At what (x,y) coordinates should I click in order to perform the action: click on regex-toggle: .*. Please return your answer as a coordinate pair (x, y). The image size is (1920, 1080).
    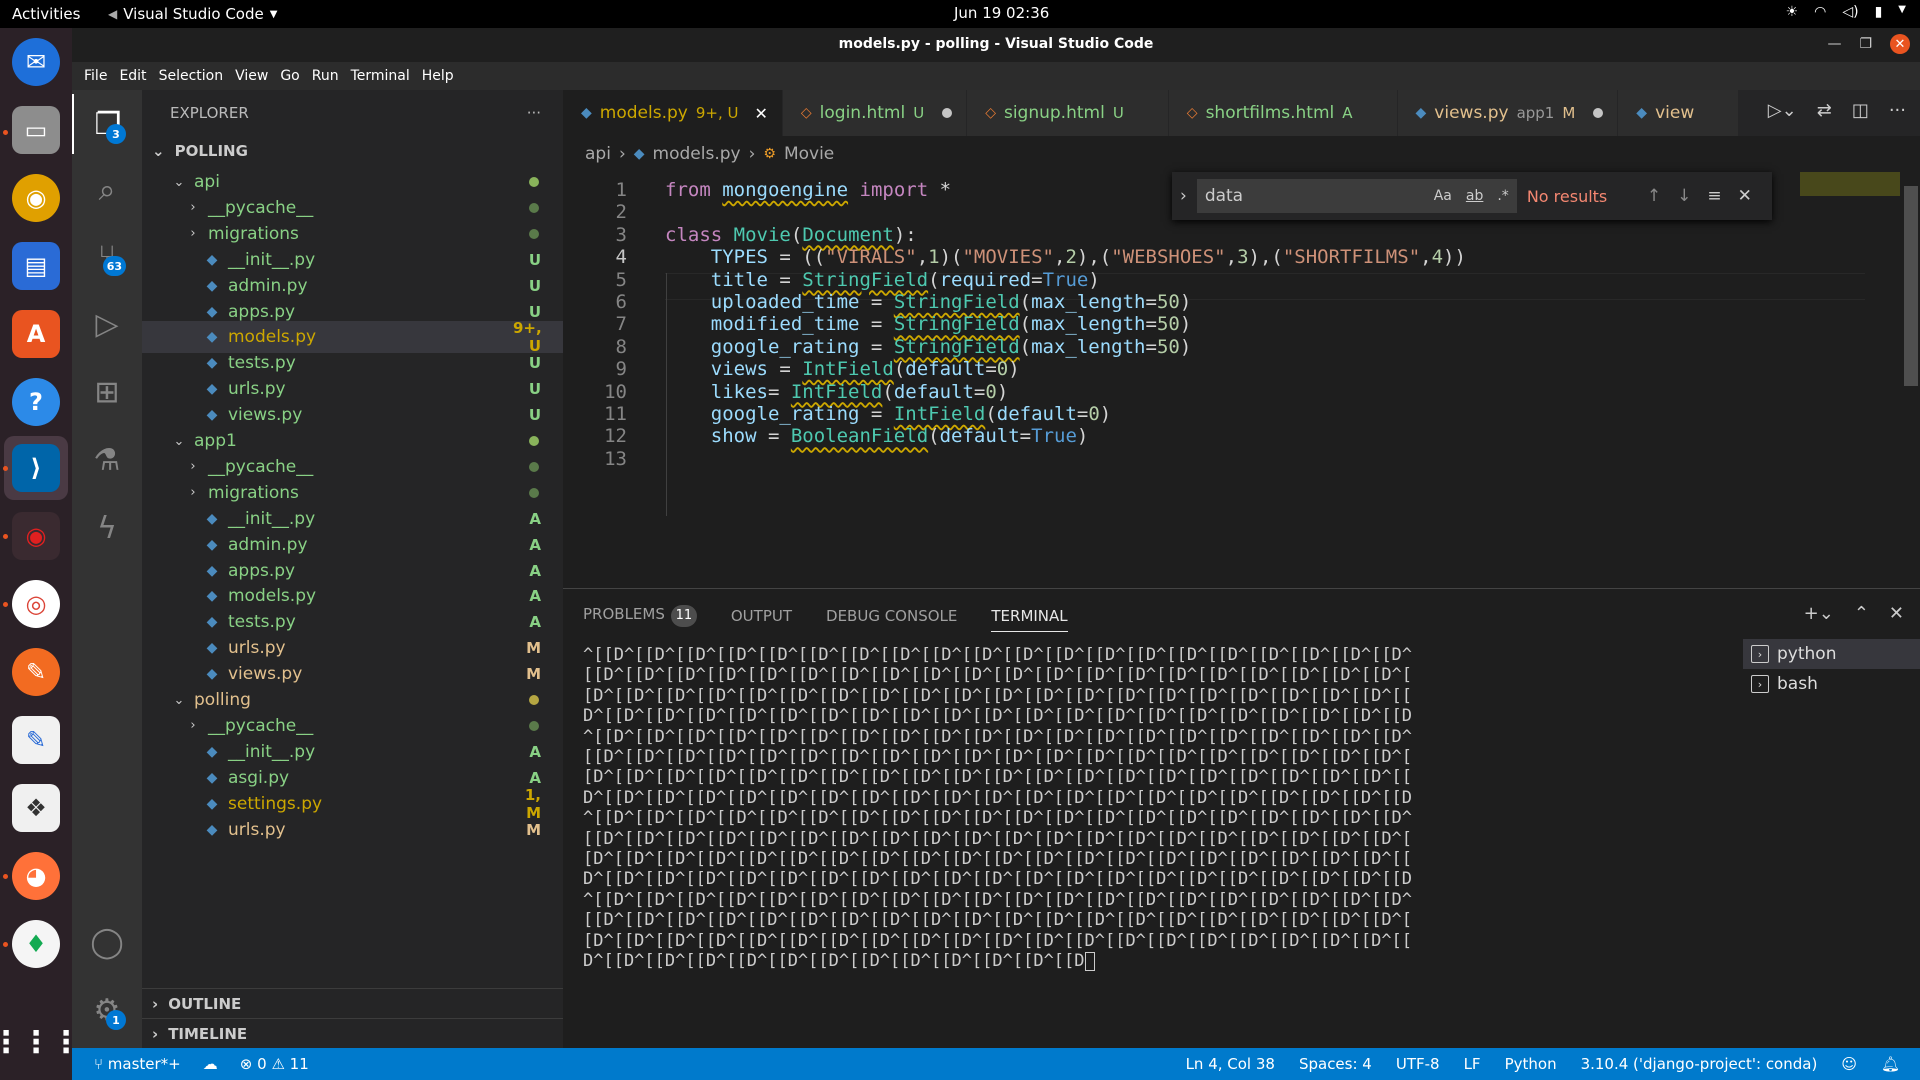
    Looking at the image, I should click on (1502, 196).